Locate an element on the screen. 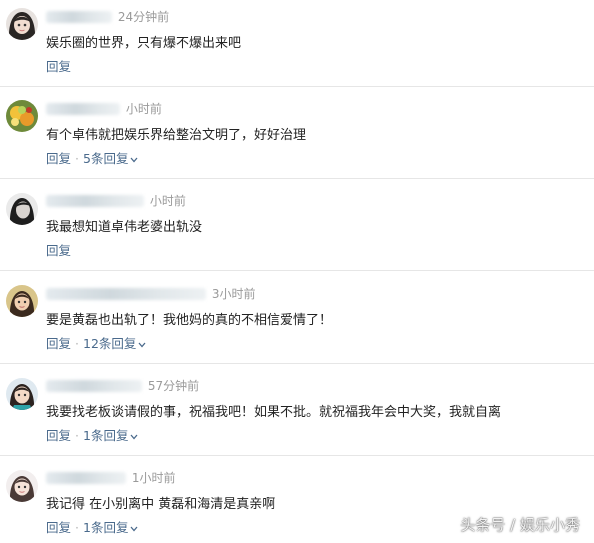 The height and width of the screenshot is (543, 594). comment-actions: 回复 · 5条回复 is located at coordinates (92, 157).